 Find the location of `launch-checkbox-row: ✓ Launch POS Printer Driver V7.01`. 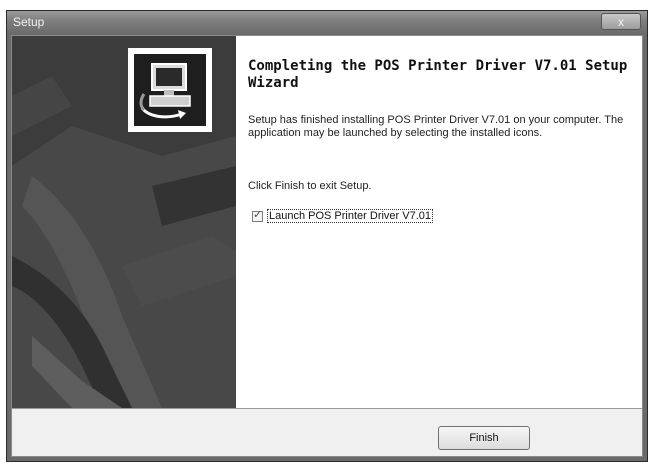

launch-checkbox-row: ✓ Launch POS Printer Driver V7.01 is located at coordinates (343, 216).